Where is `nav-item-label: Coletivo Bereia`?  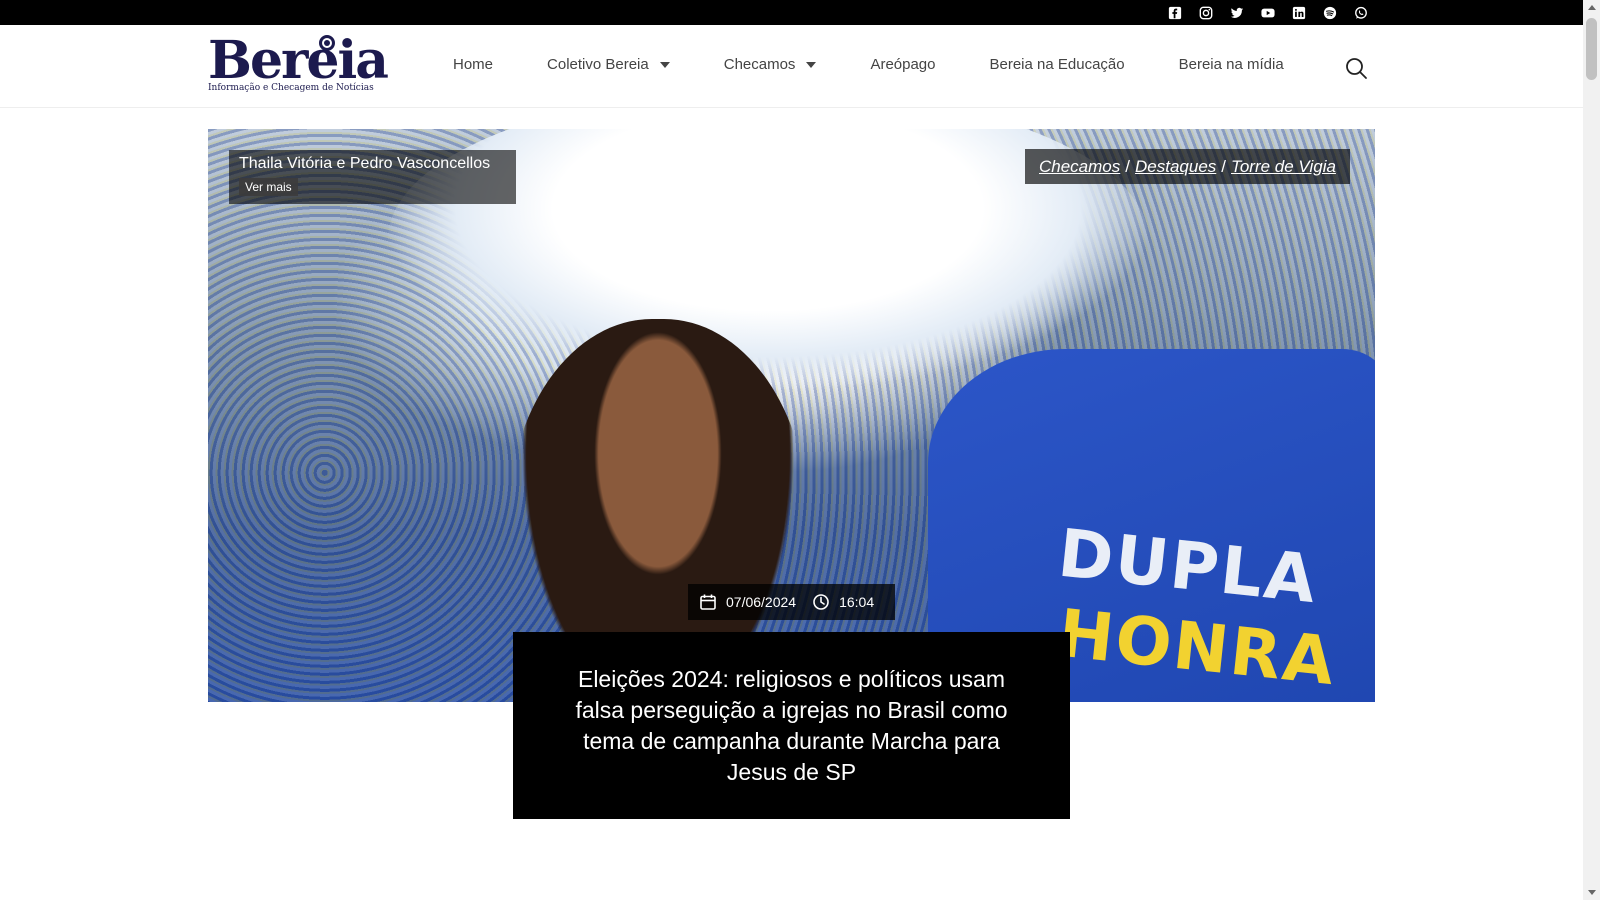 nav-item-label: Coletivo Bereia is located at coordinates (598, 64).